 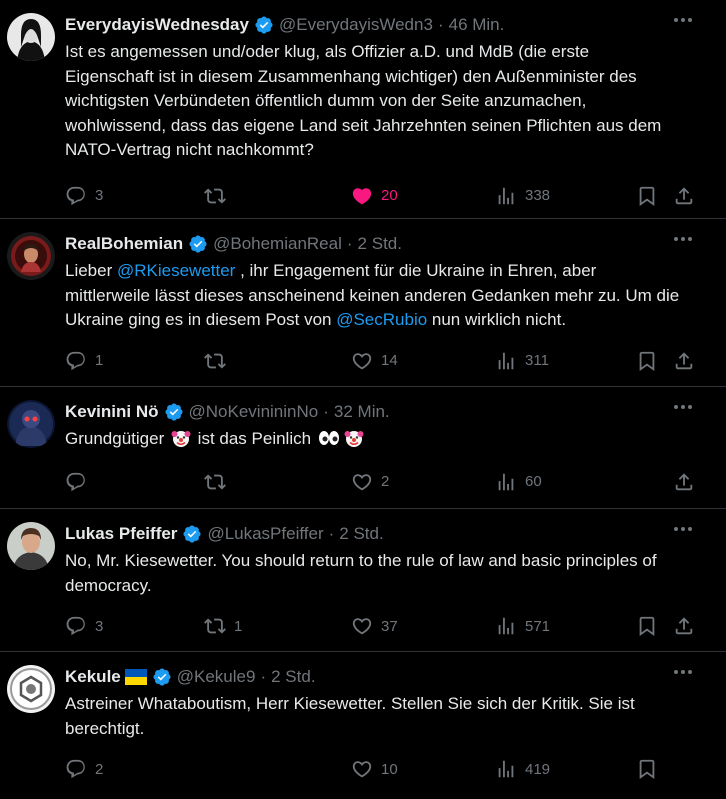 I want to click on handle: @Kekule9, so click(x=216, y=677).